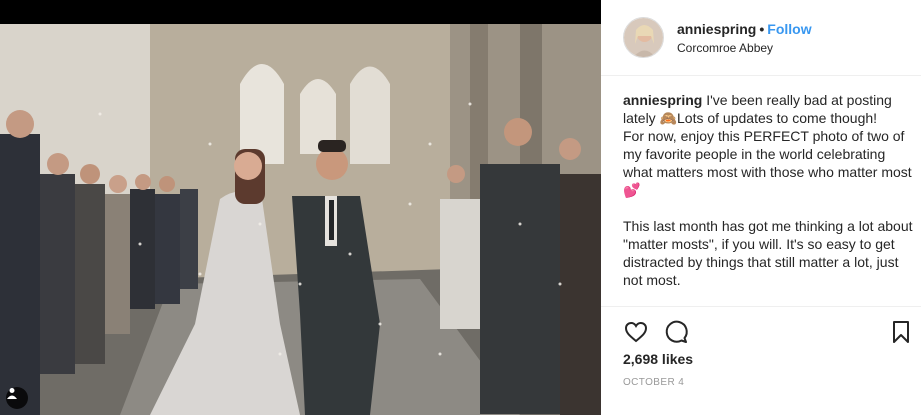 This screenshot has width=921, height=415. I want to click on action-bar: 2,698 likes OCTOBER 4, so click(761, 360).